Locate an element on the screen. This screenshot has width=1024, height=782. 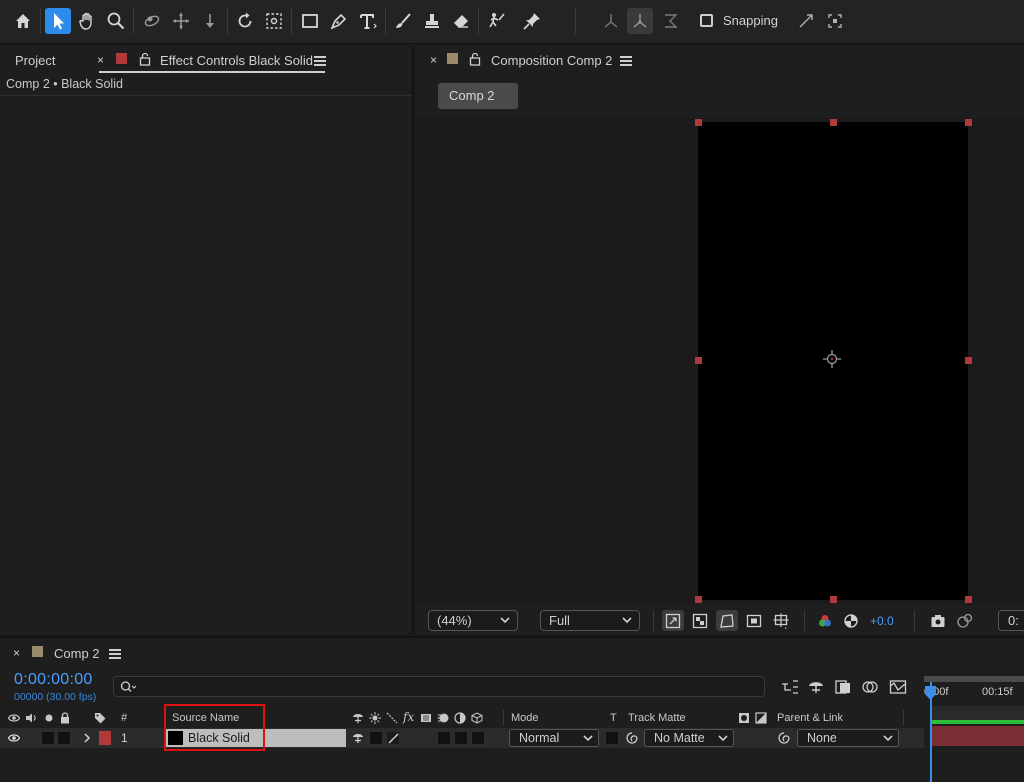
type-icon is located at coordinates (368, 21).